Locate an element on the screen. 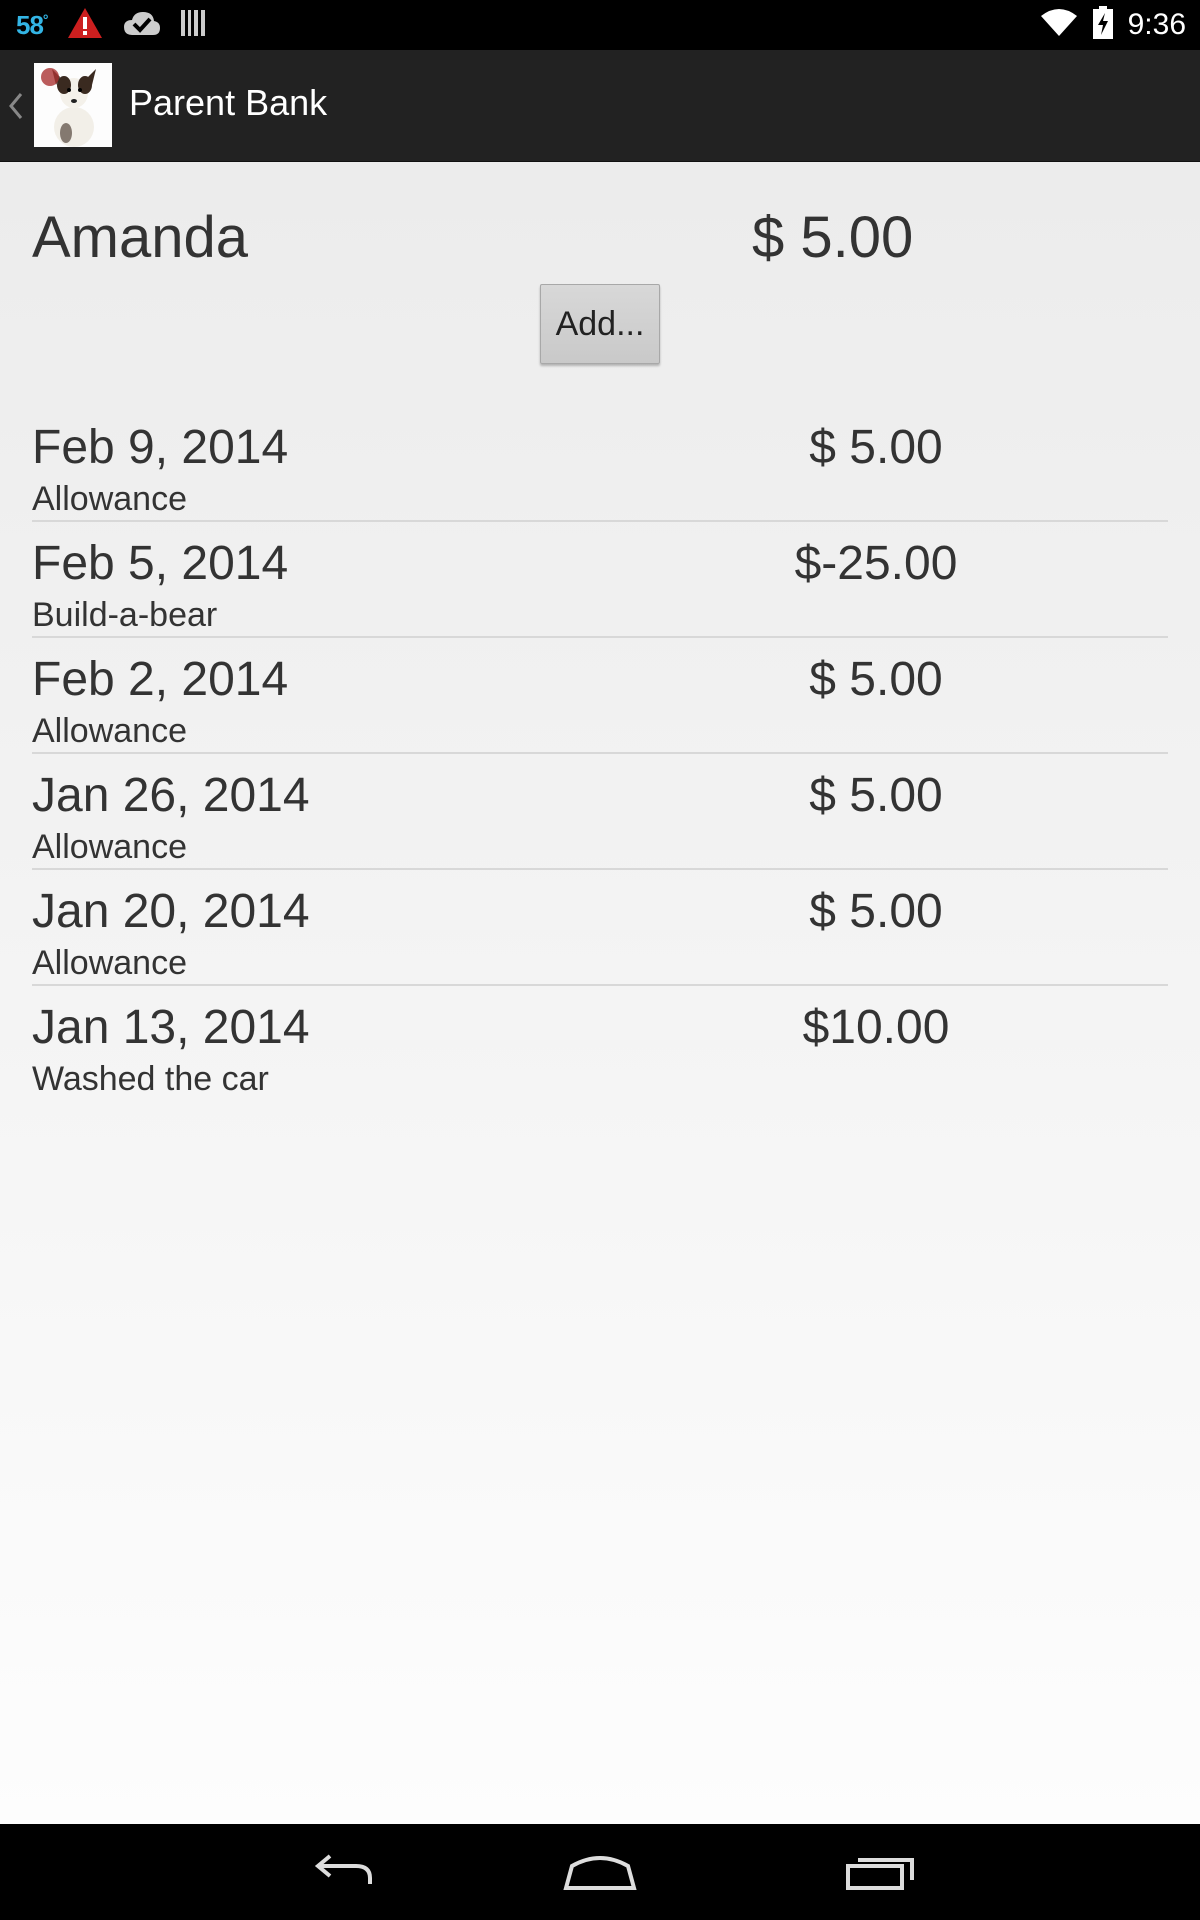  home-icon is located at coordinates (600, 1872).